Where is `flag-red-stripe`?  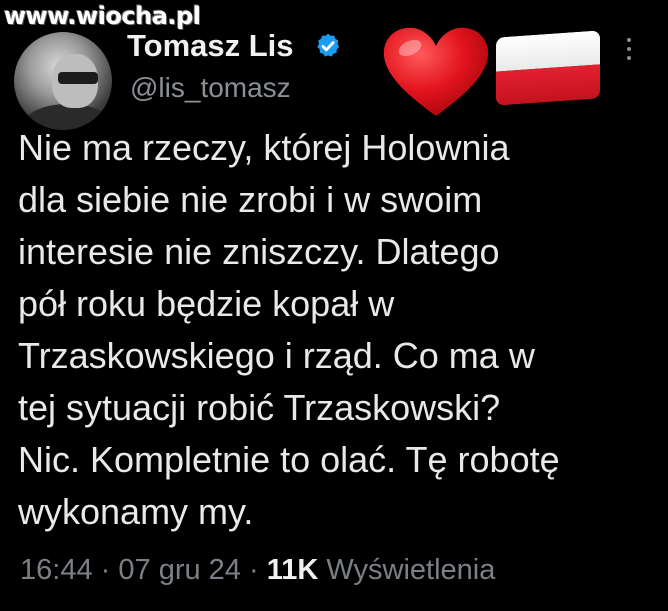 flag-red-stripe is located at coordinates (548, 85).